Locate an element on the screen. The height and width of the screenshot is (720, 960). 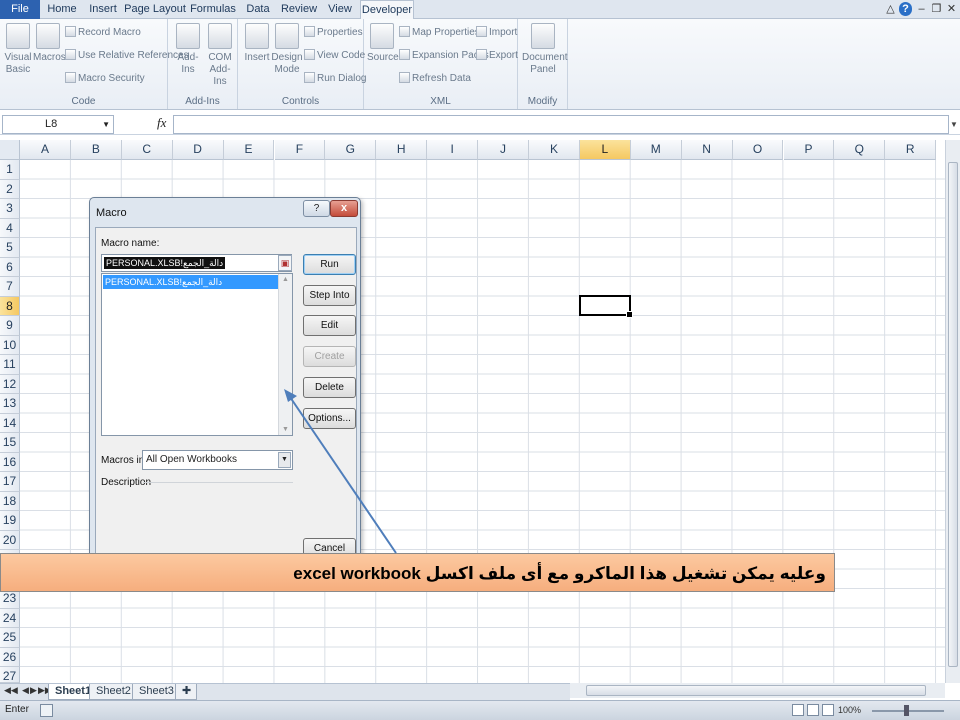
minimize-ribbon-icon: △ is located at coordinates (890, 9).